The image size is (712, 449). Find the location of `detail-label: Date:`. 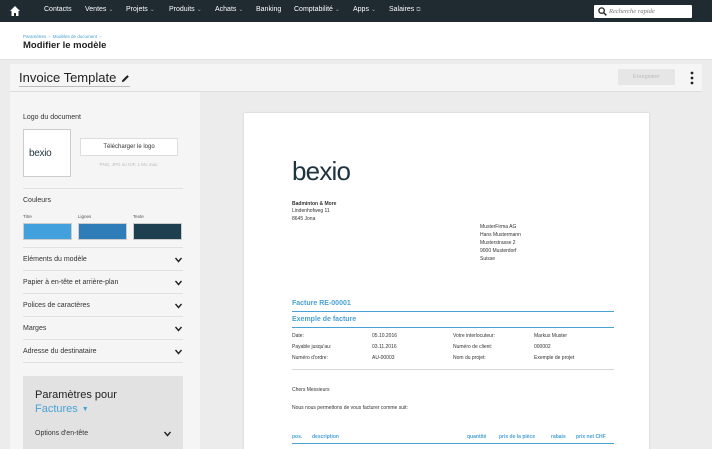

detail-label: Date: is located at coordinates (298, 336).